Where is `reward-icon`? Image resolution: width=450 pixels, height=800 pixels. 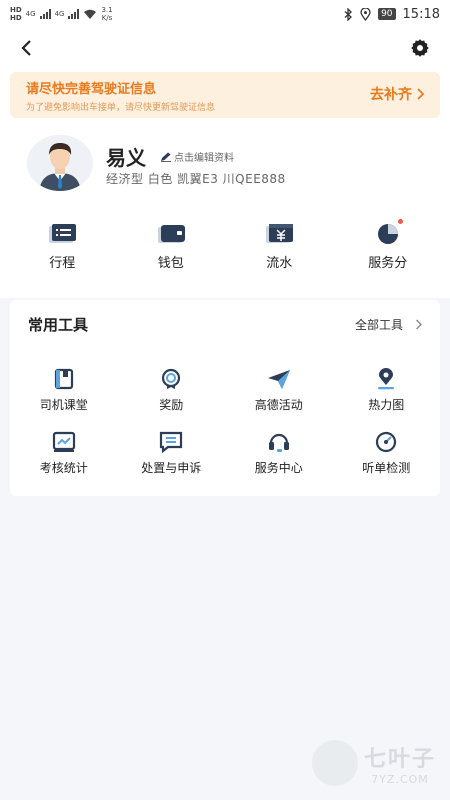 reward-icon is located at coordinates (171, 379).